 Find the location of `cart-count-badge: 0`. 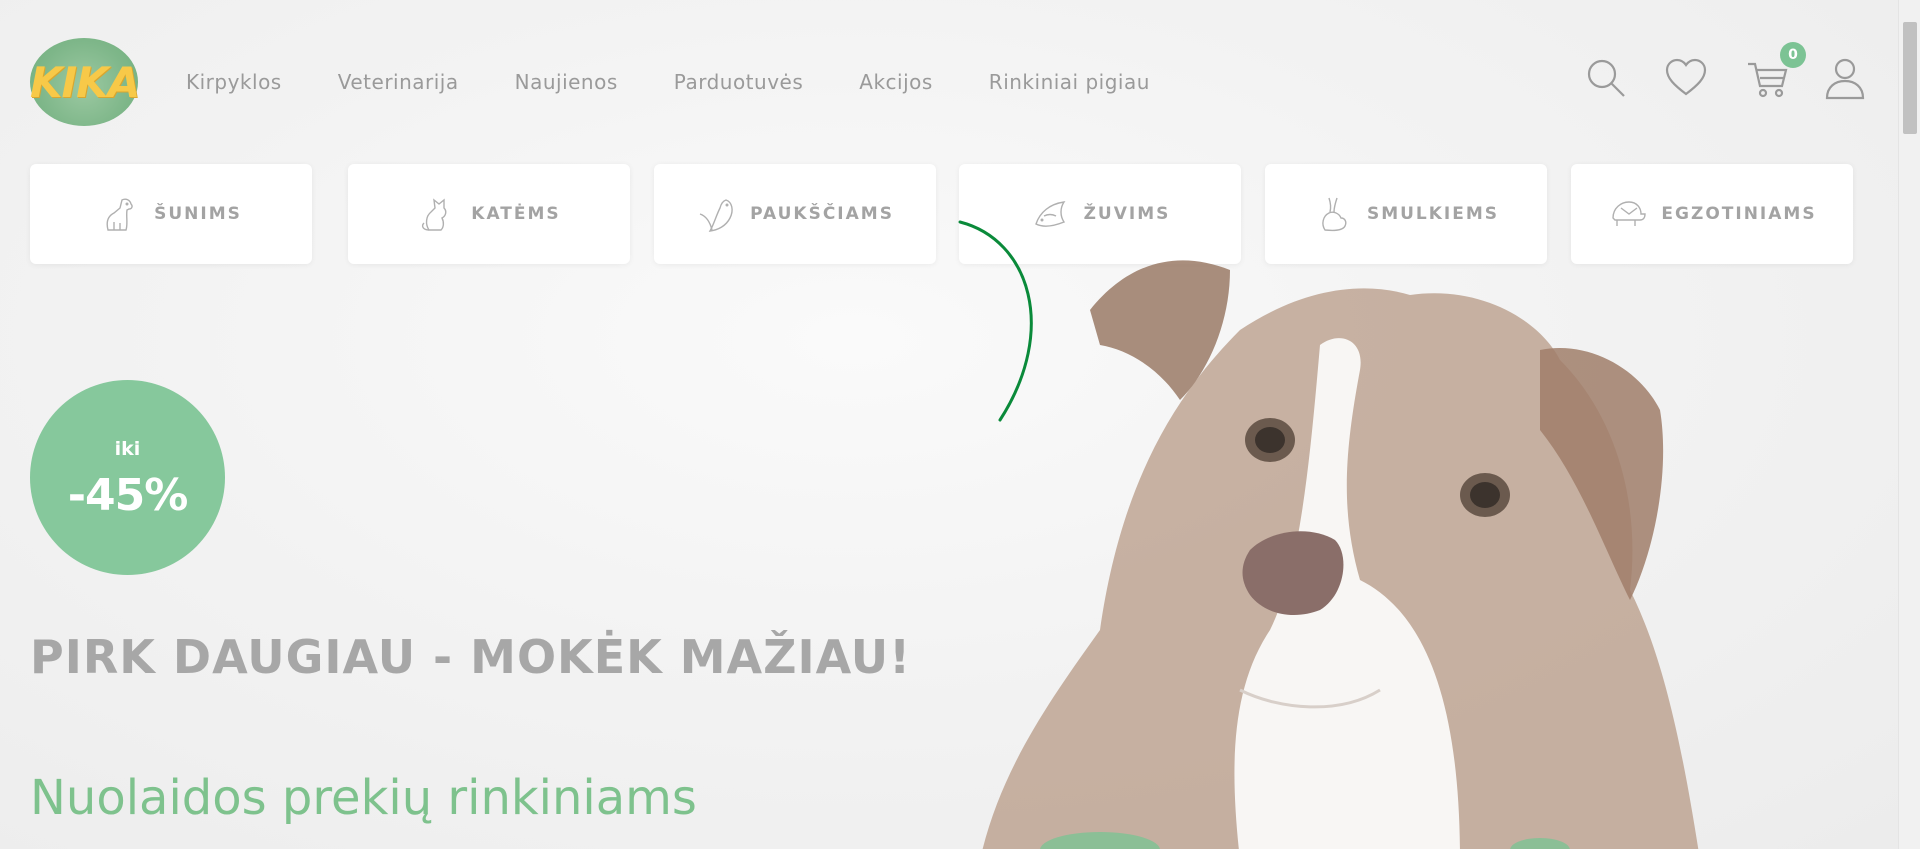

cart-count-badge: 0 is located at coordinates (1793, 55).